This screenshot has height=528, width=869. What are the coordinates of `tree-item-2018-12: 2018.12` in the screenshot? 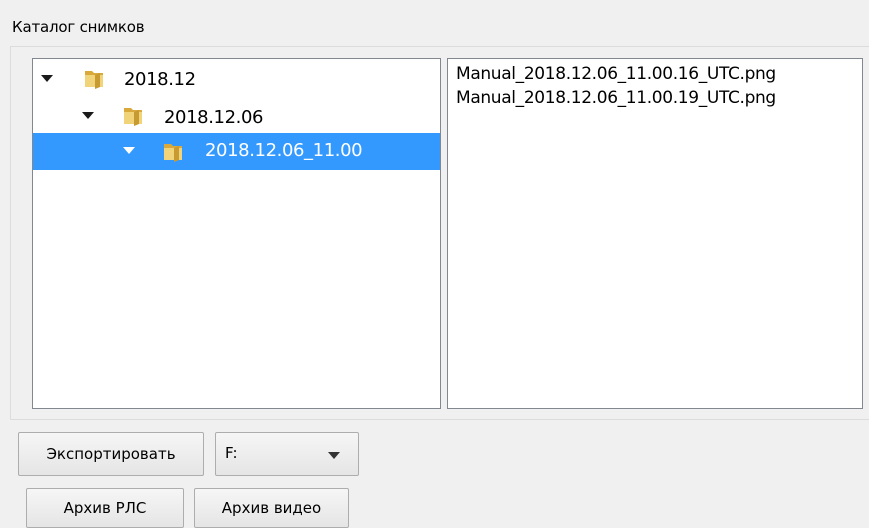 It's located at (236, 79).